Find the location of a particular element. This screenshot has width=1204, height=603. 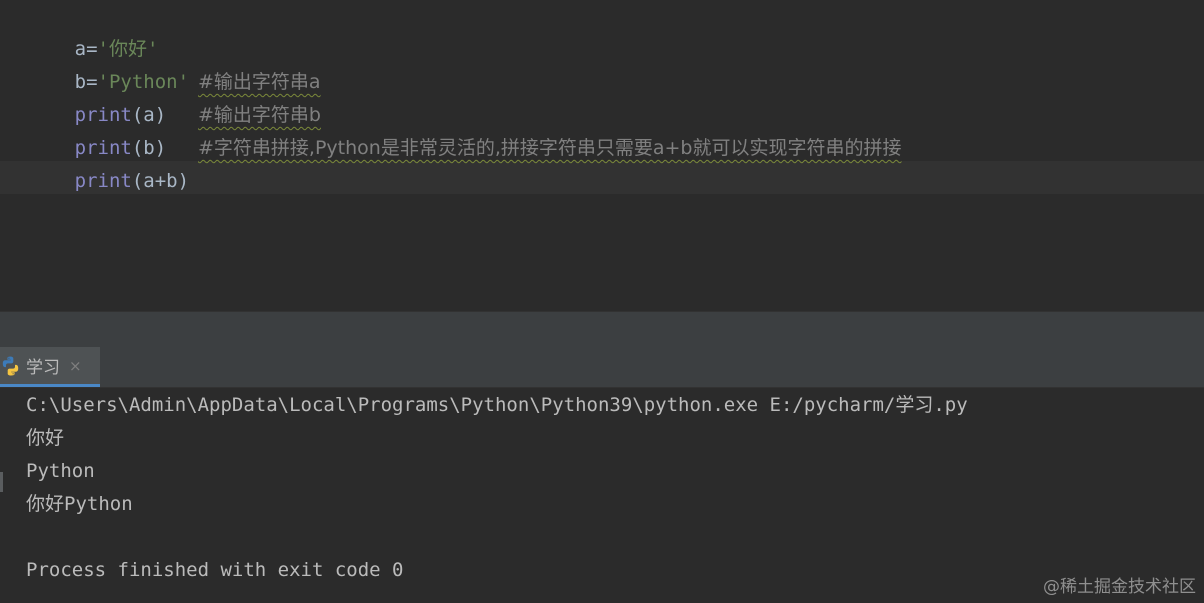

watermark: @稀土掘金技术社区 is located at coordinates (1119, 587).